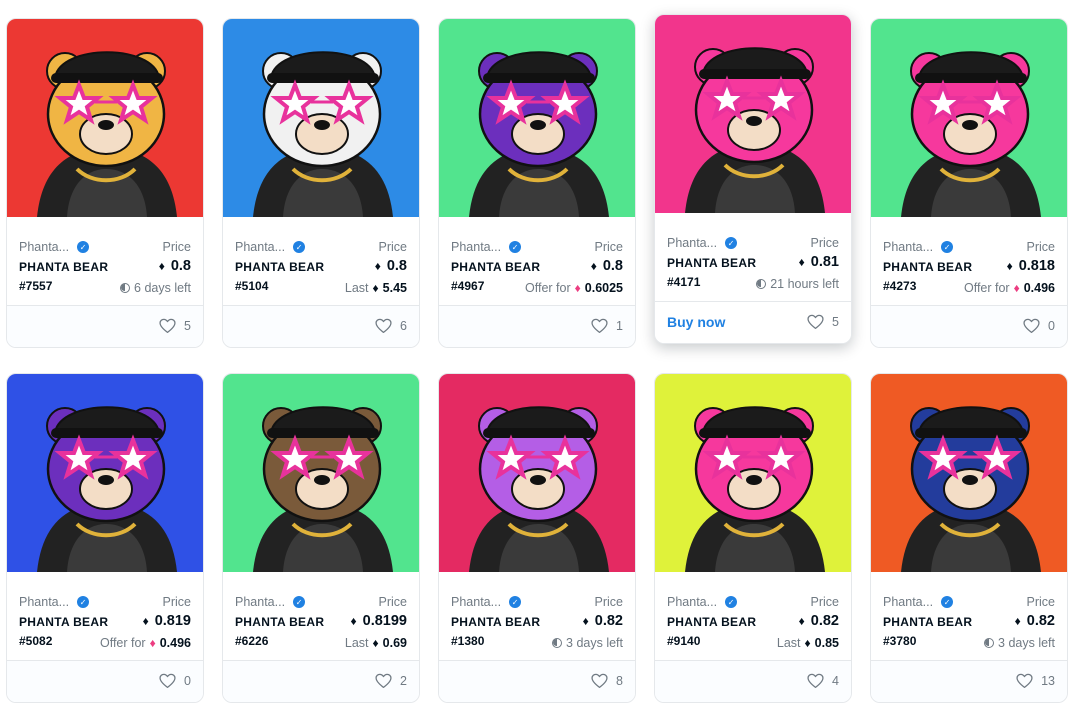 Image resolution: width=1080 pixels, height=720 pixels. I want to click on last-sale: Last ♦ 5.45, so click(376, 288).